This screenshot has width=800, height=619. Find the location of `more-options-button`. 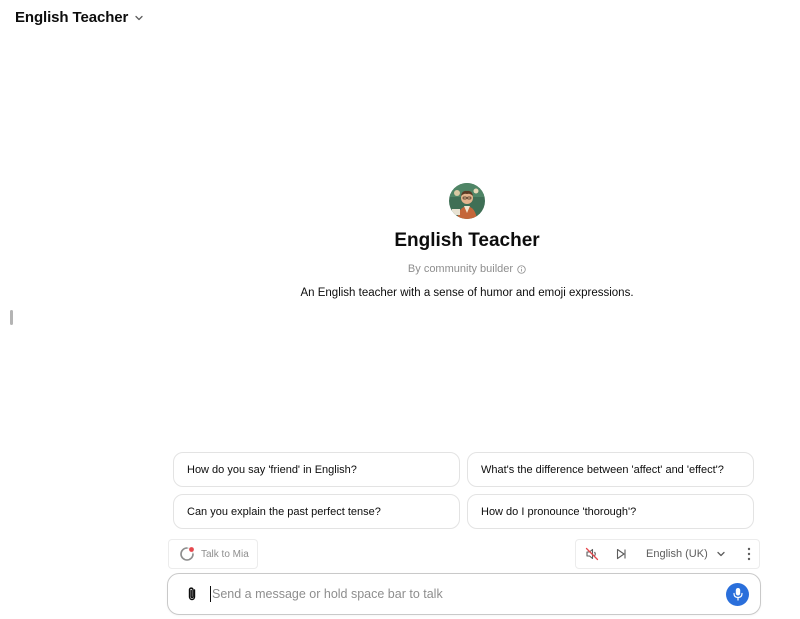

more-options-button is located at coordinates (749, 554).